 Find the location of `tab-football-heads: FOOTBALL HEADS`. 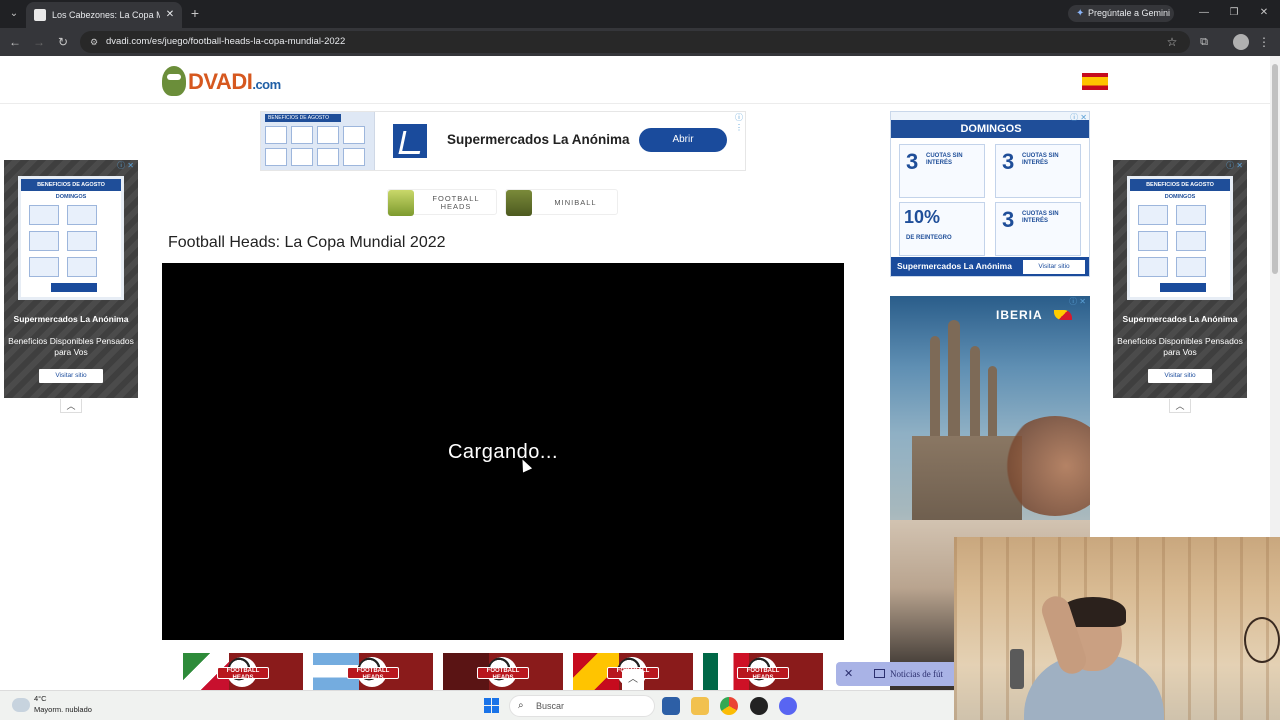

tab-football-heads: FOOTBALL HEADS is located at coordinates (442, 202).